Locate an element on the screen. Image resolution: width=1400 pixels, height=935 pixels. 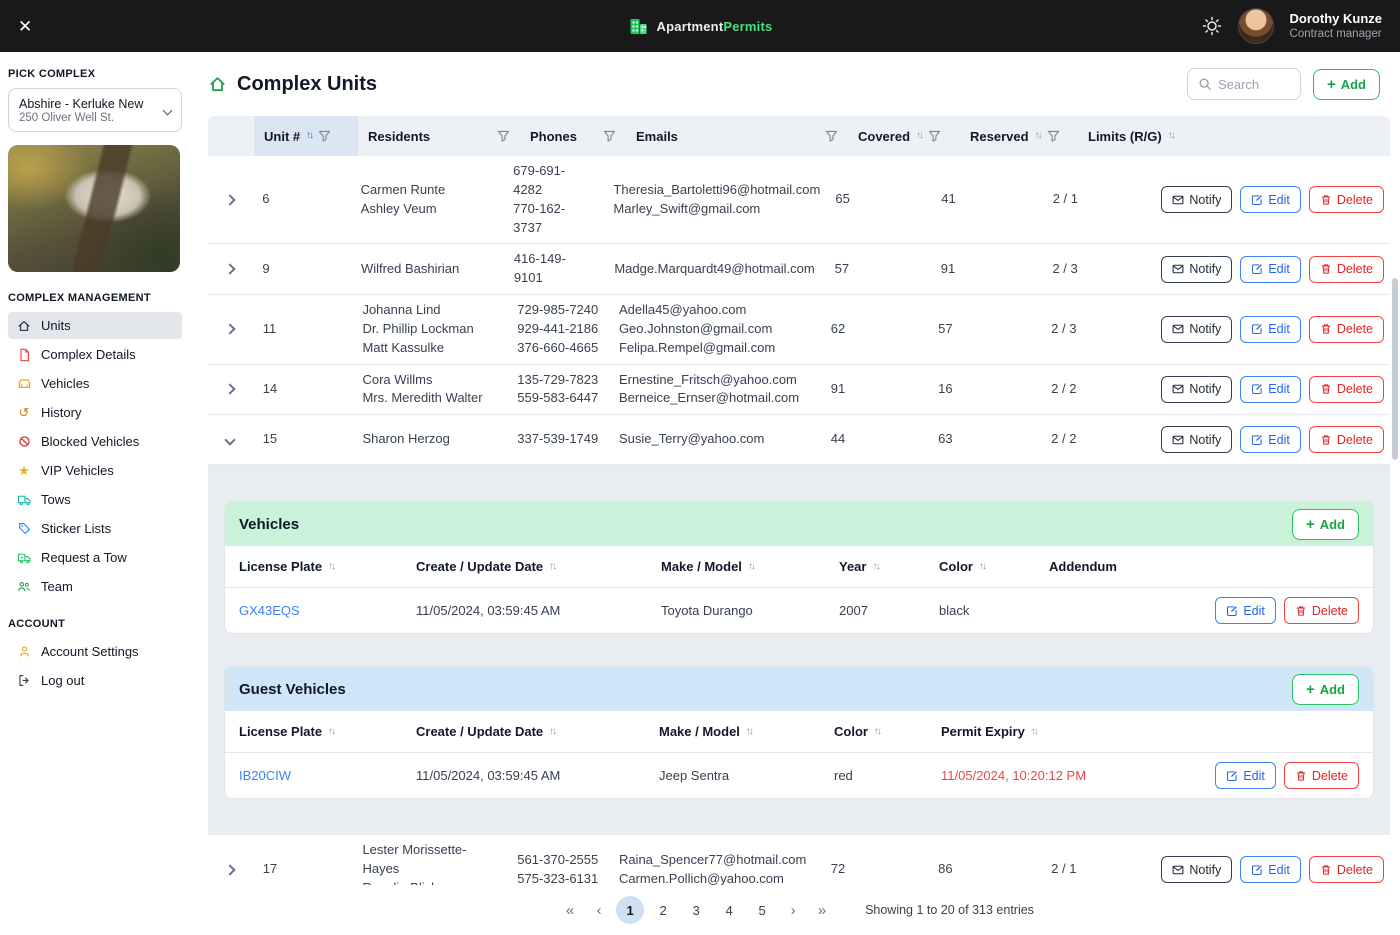
sidebar-item-sticker-lists: Sticker Lists is located at coordinates (95, 528).